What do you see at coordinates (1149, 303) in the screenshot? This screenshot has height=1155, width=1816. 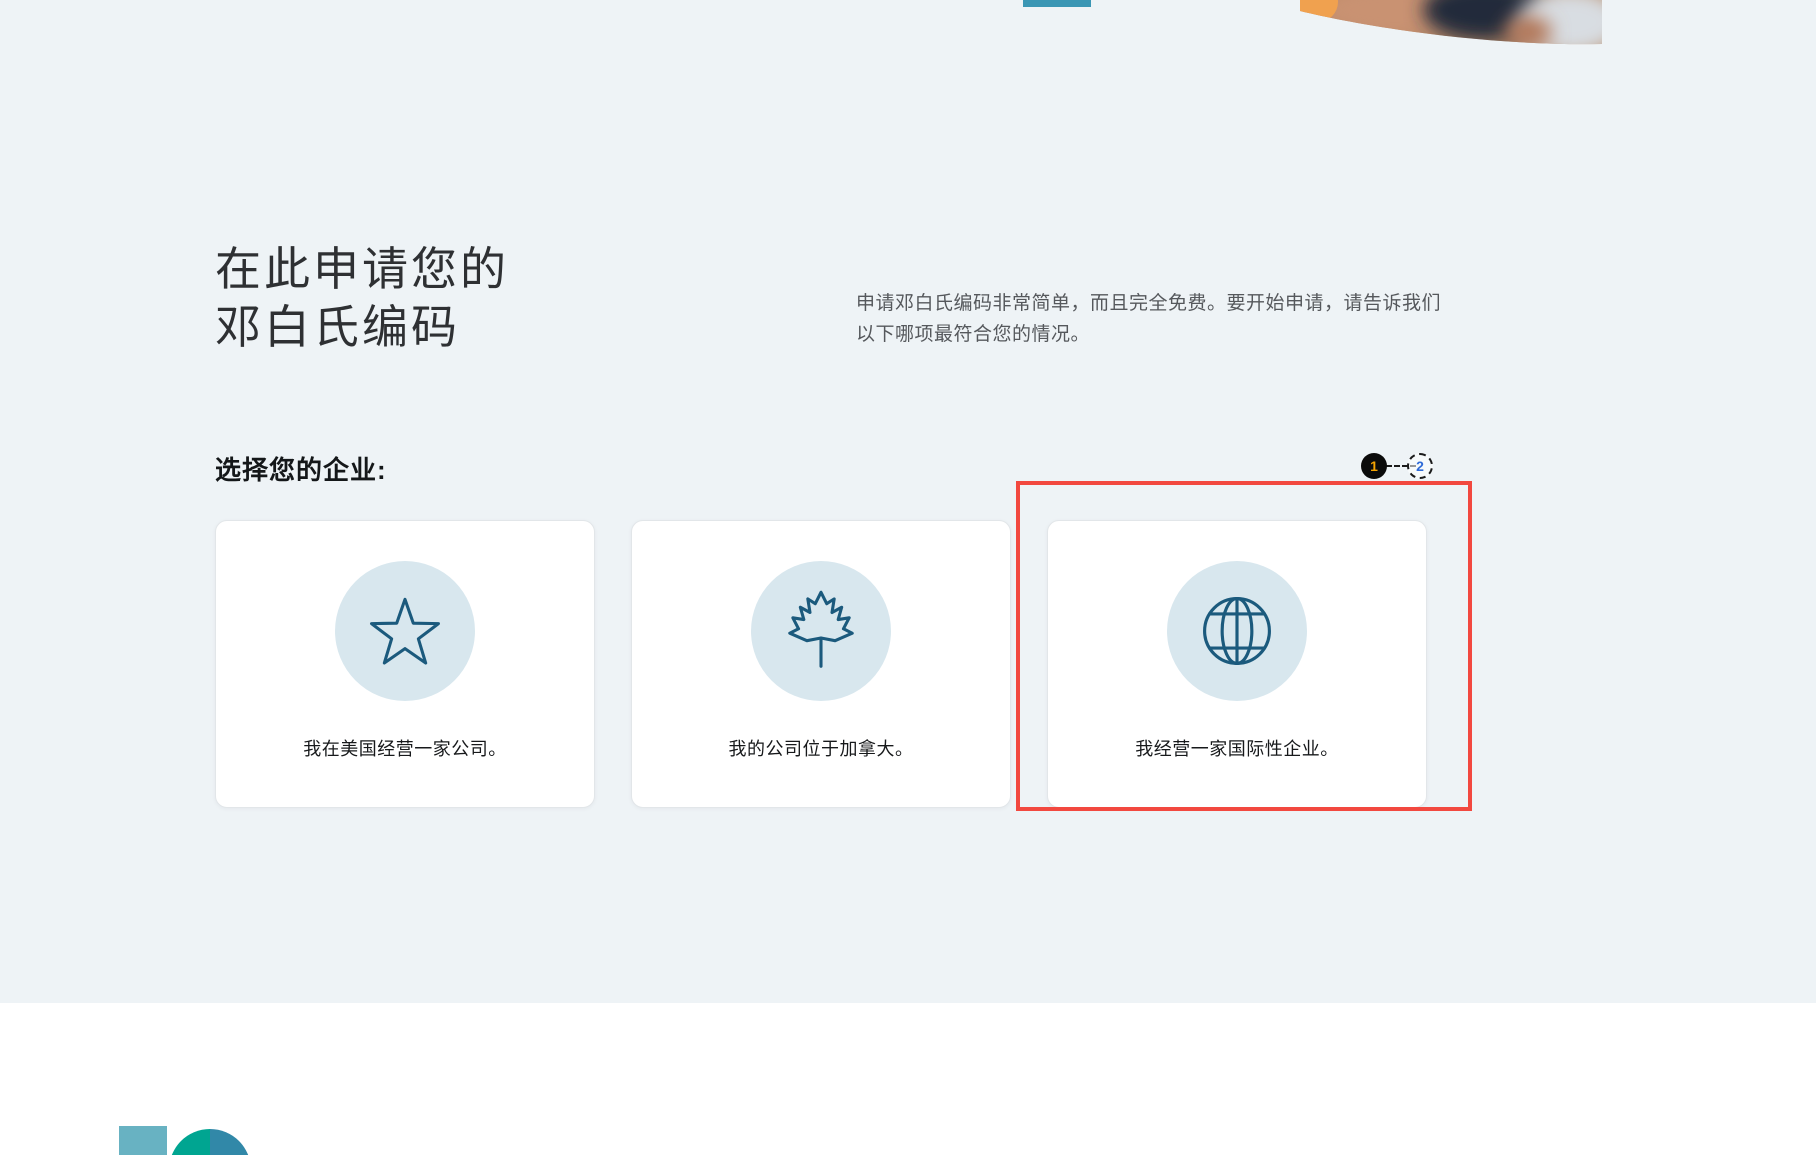 I see `page-description-line1: 申请邓白氏编码非常简单，而且完全免费。要开始申请，请告诉我们` at bounding box center [1149, 303].